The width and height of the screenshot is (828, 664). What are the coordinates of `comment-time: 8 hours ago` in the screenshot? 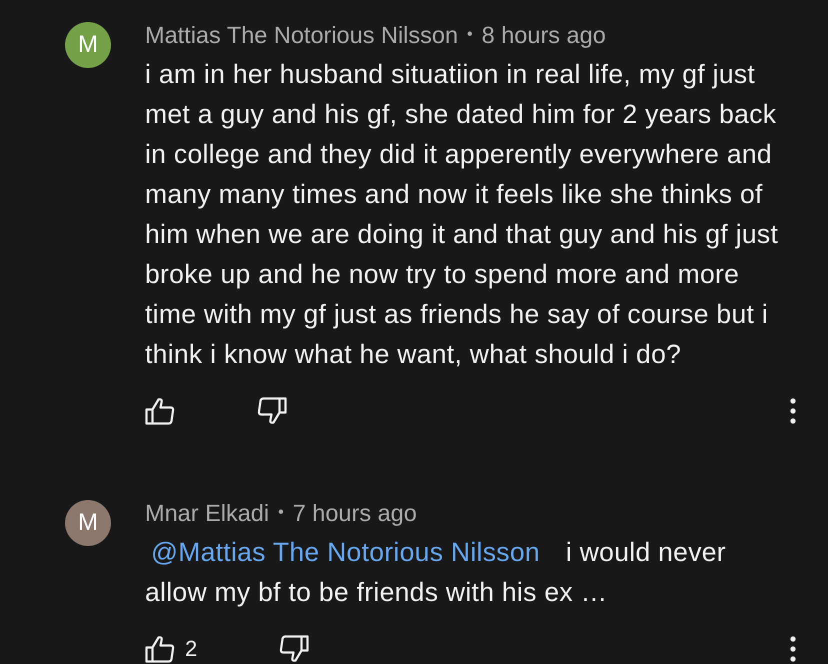 It's located at (544, 35).